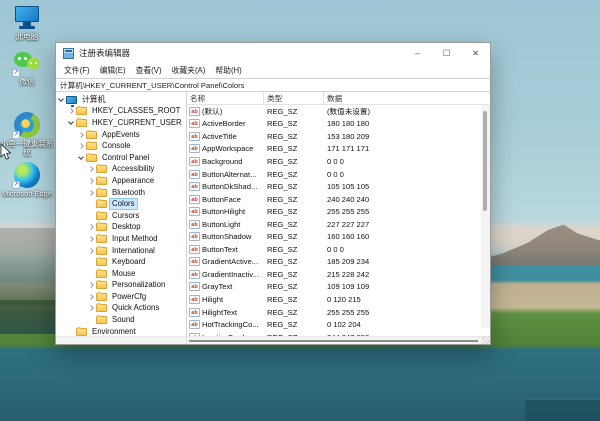 Image resolution: width=600 pixels, height=421 pixels. Describe the element at coordinates (121, 100) in the screenshot. I see `tree-item: 计算机` at that location.